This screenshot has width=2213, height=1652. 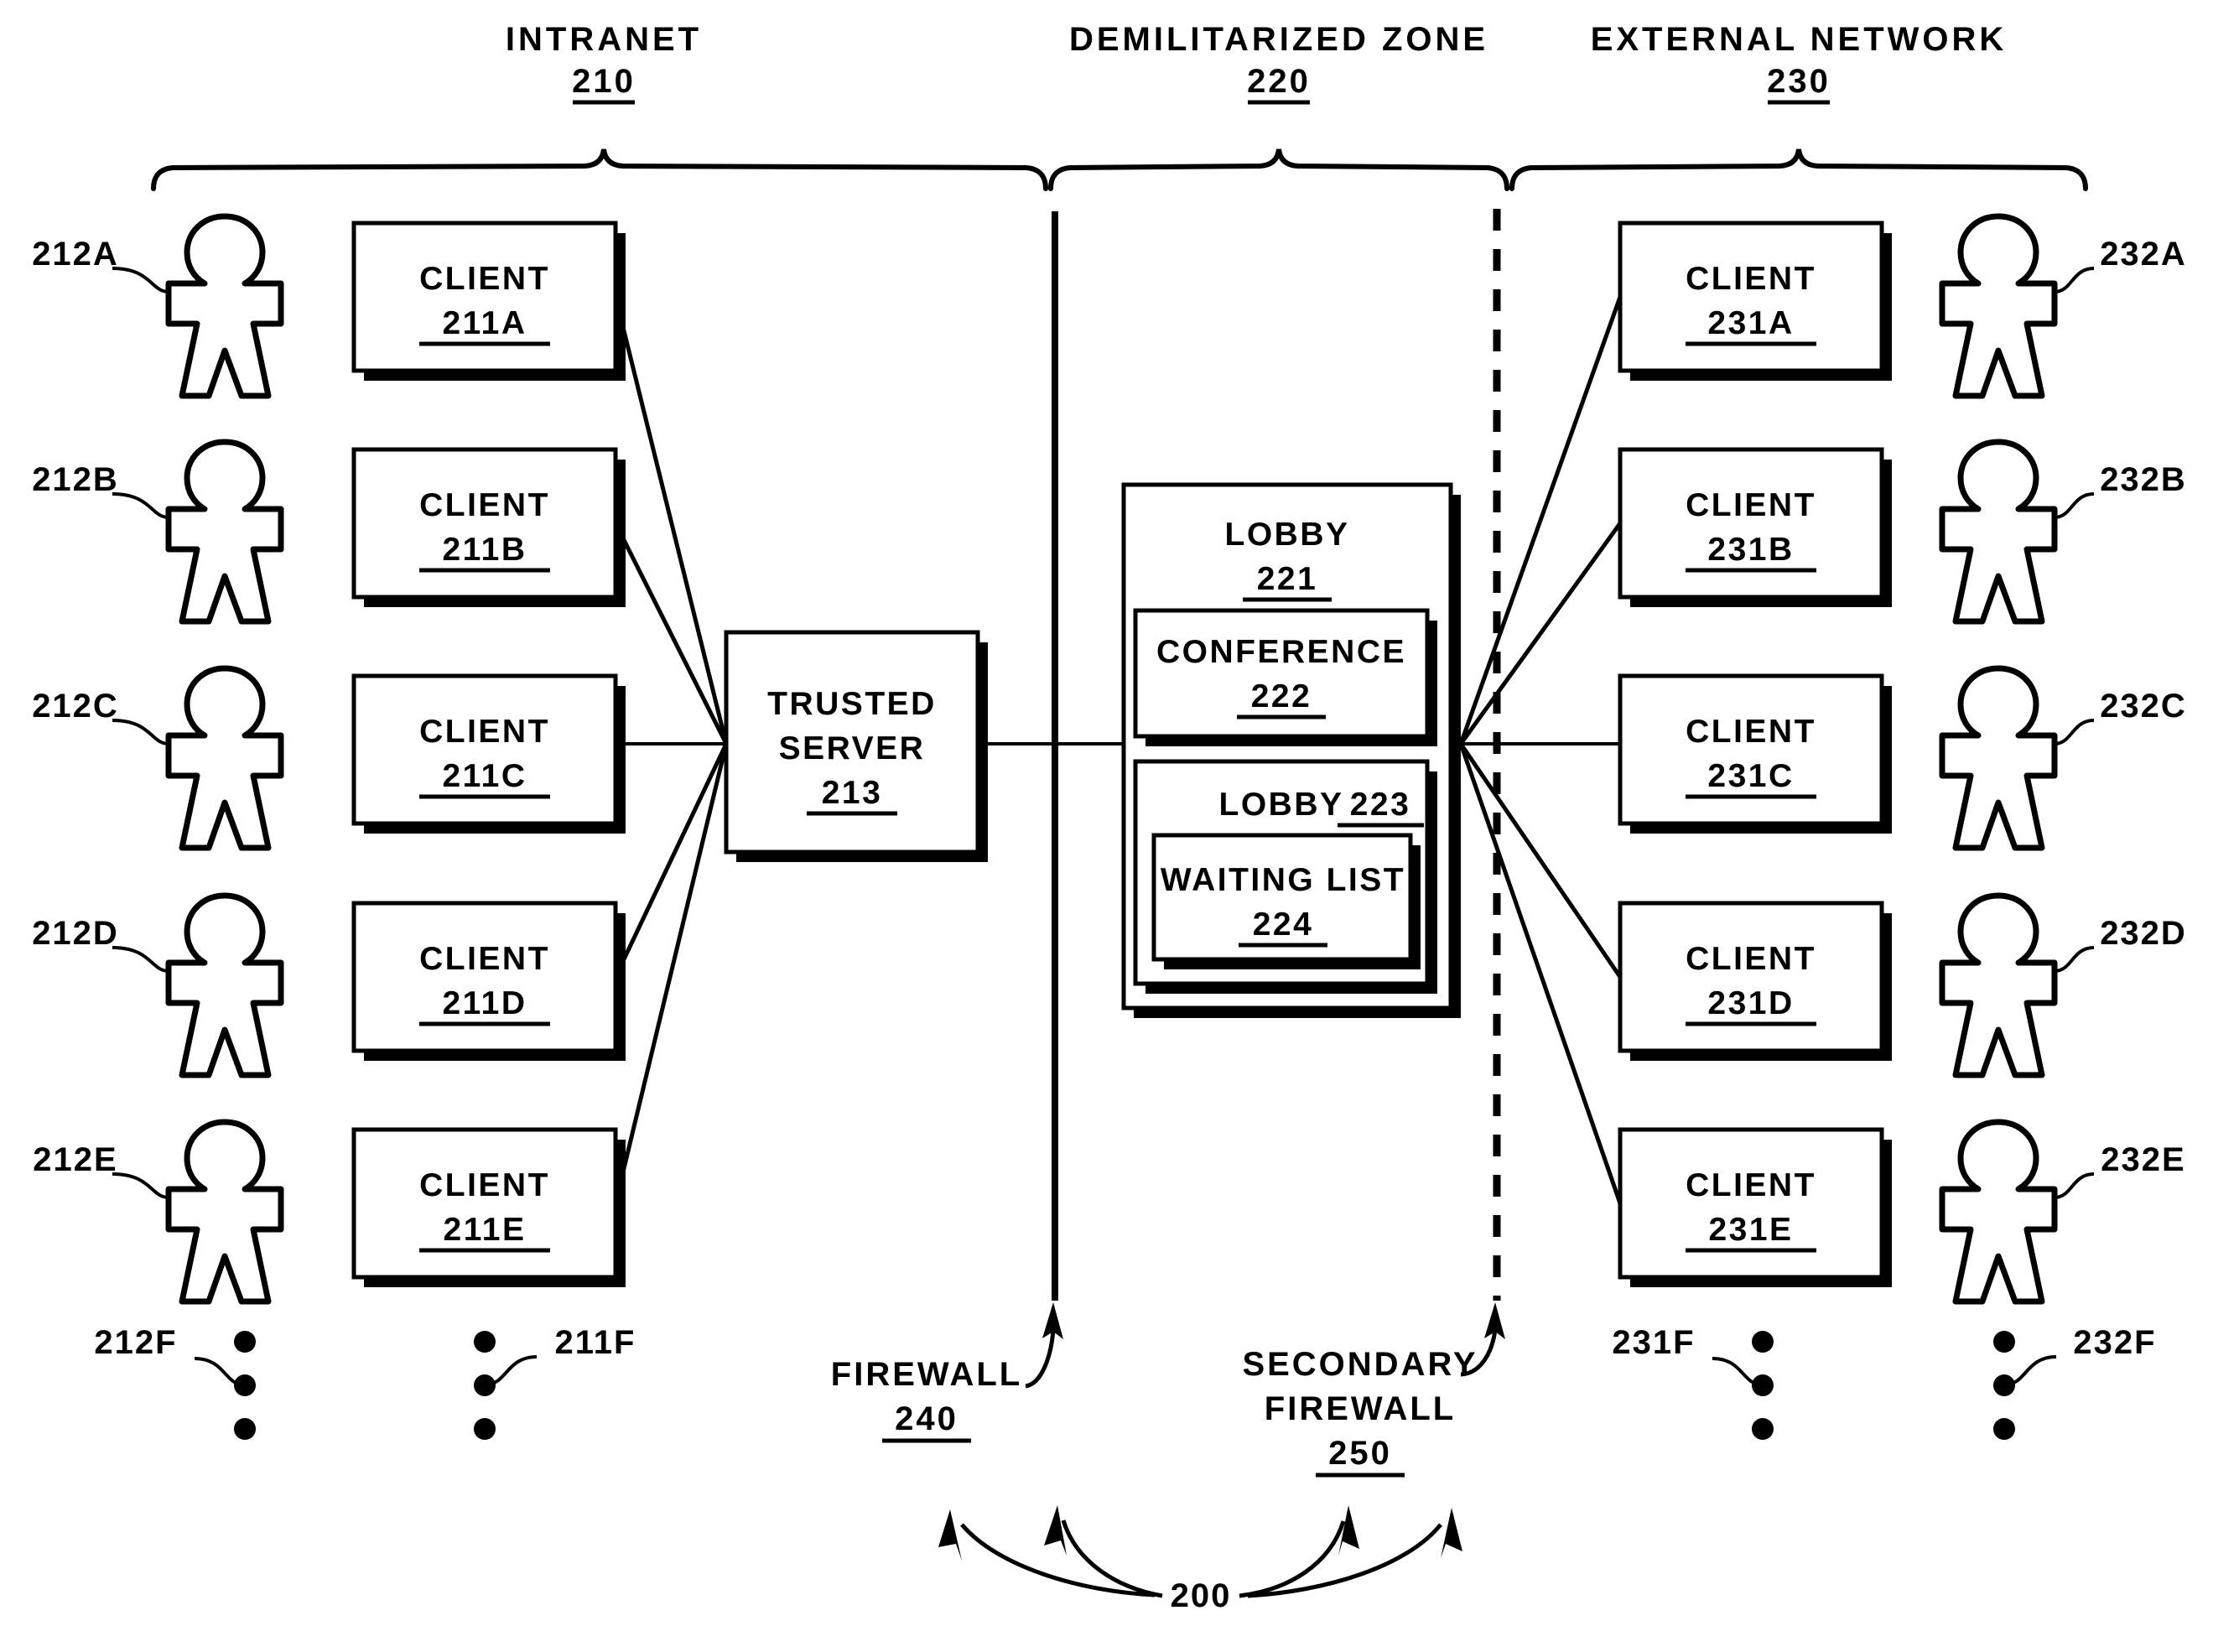 What do you see at coordinates (158, 532) in the screenshot?
I see `intranet-user-212B: 212B` at bounding box center [158, 532].